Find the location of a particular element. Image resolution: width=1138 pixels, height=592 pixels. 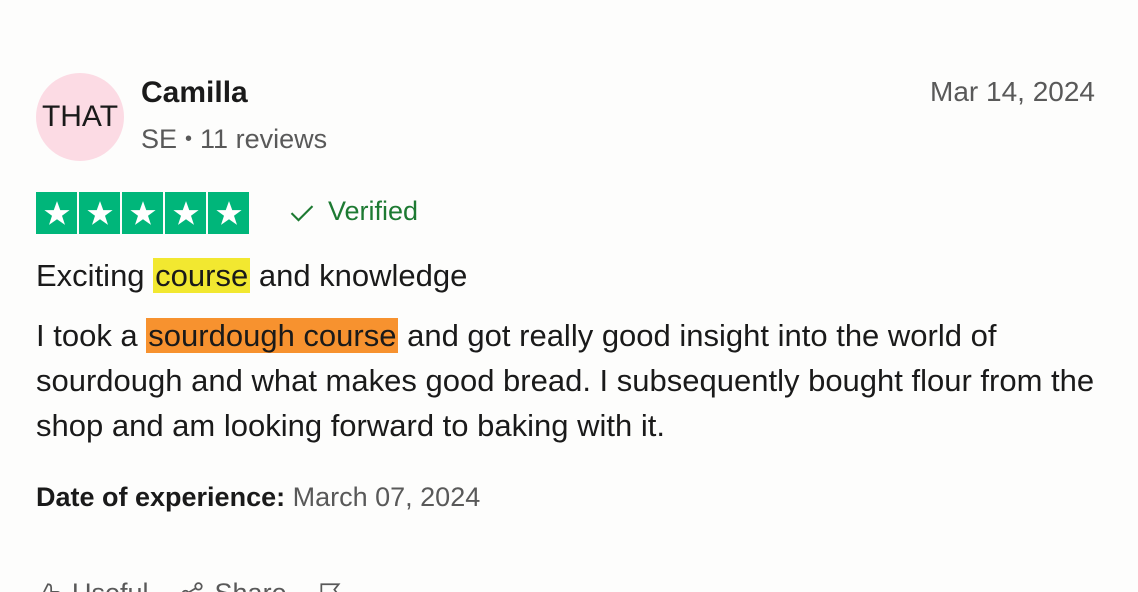

date-of-experience: Date of experience: March 07, 2024 is located at coordinates (258, 497).